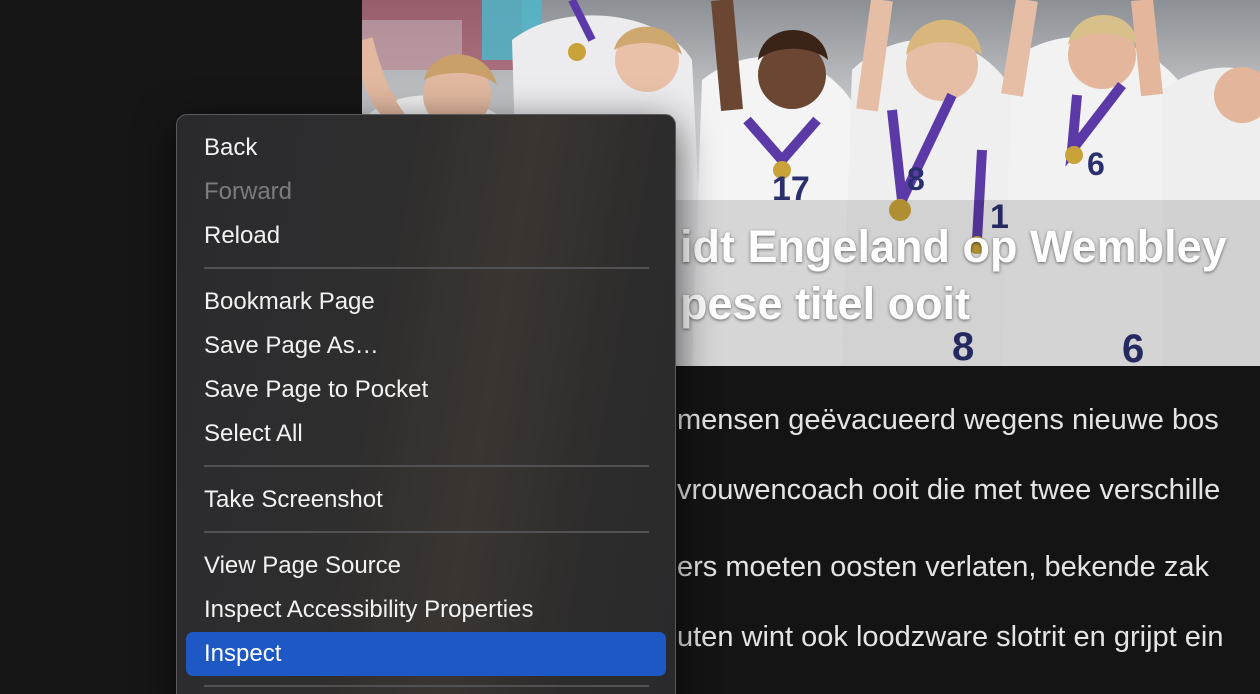 The image size is (1260, 694). I want to click on menu-item-select-all: Select All, so click(426, 434).